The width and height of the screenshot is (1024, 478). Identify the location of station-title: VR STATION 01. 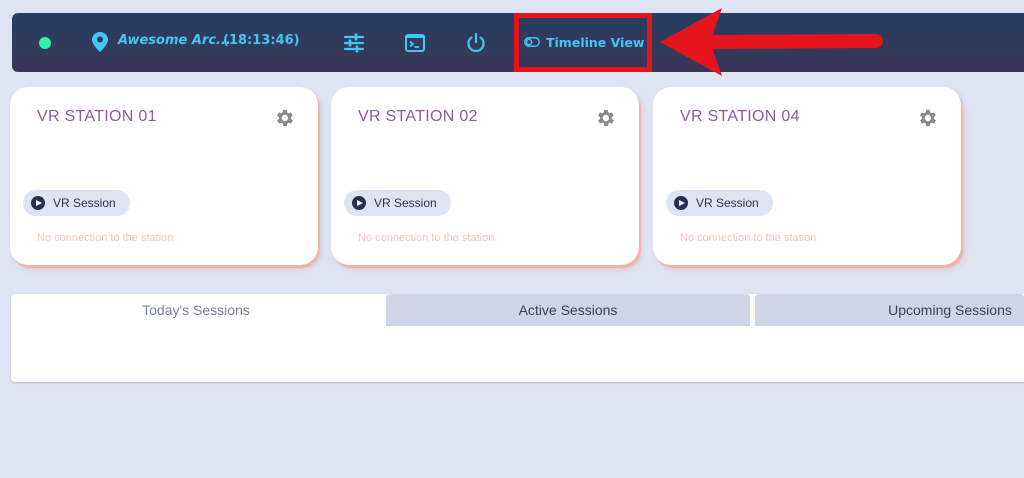
(97, 116).